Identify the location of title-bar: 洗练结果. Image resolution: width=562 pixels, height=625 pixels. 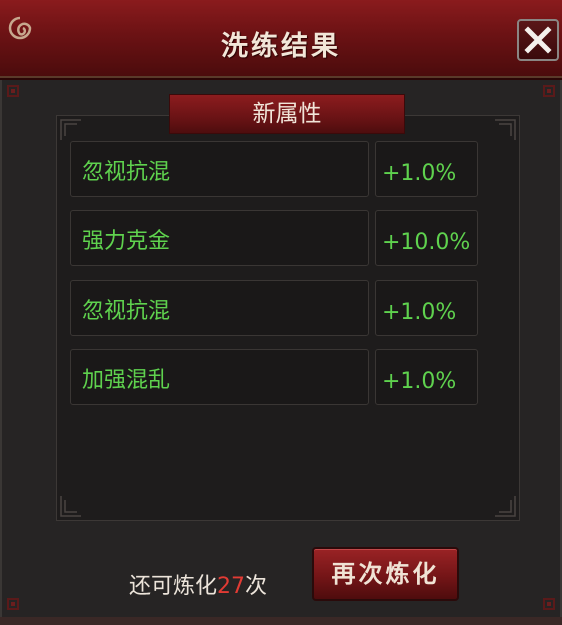
(281, 40).